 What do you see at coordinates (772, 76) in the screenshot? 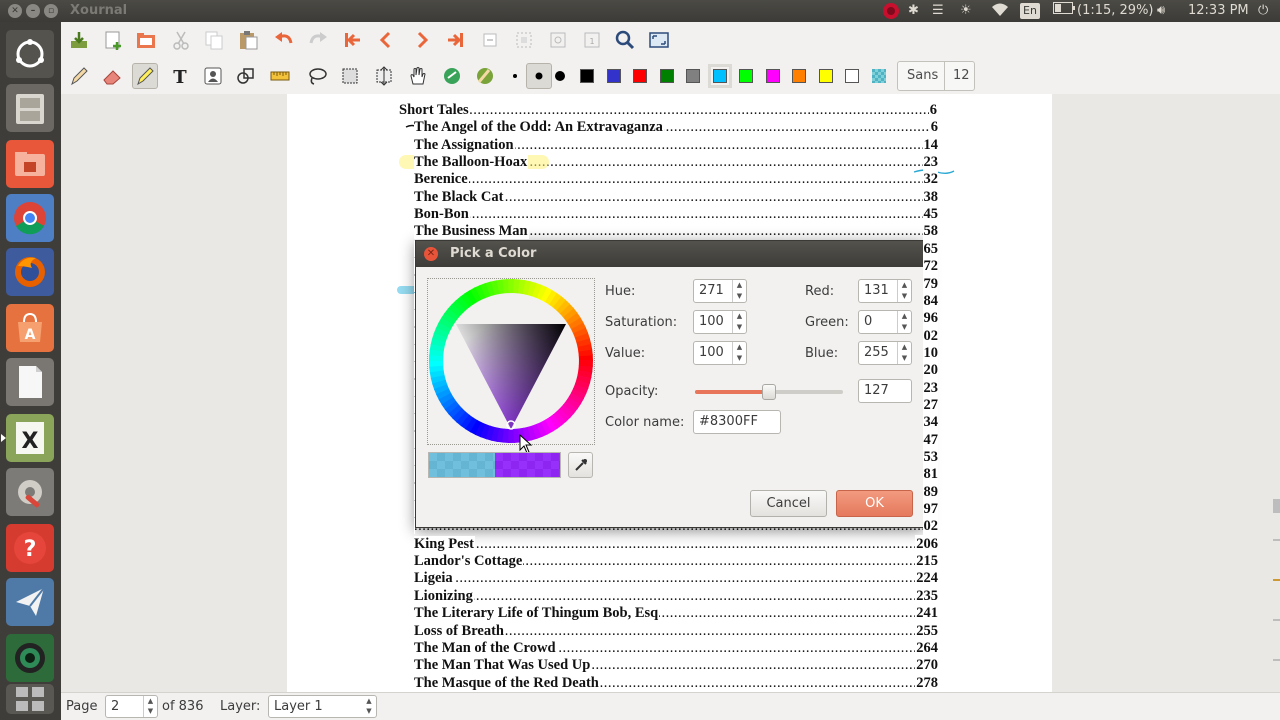
I see `color-swatch-magenta` at bounding box center [772, 76].